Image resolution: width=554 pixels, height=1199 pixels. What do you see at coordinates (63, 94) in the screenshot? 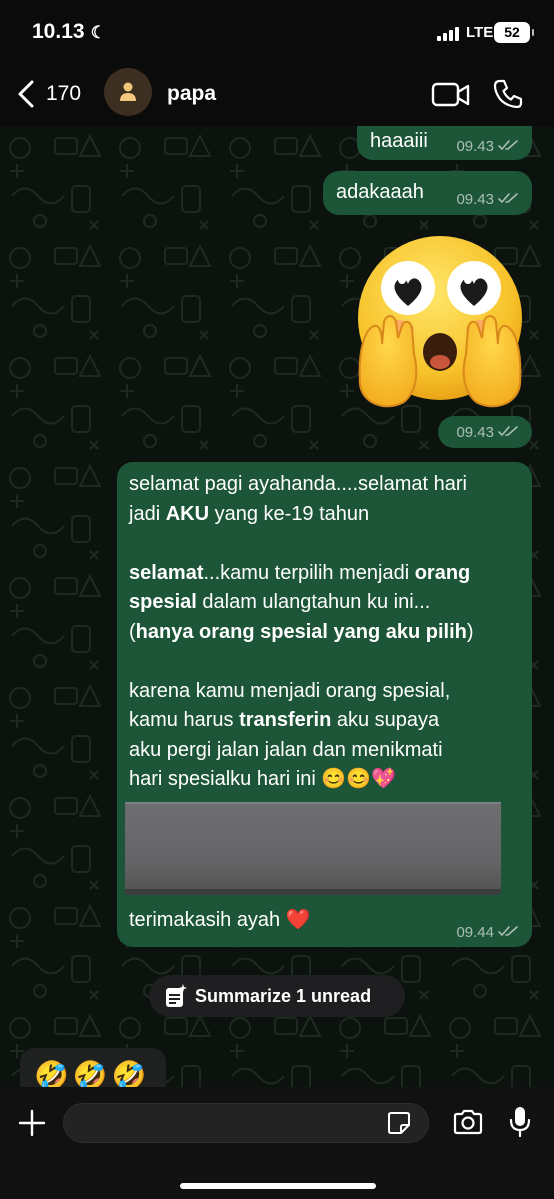
I see `unread-chats-count: 170` at bounding box center [63, 94].